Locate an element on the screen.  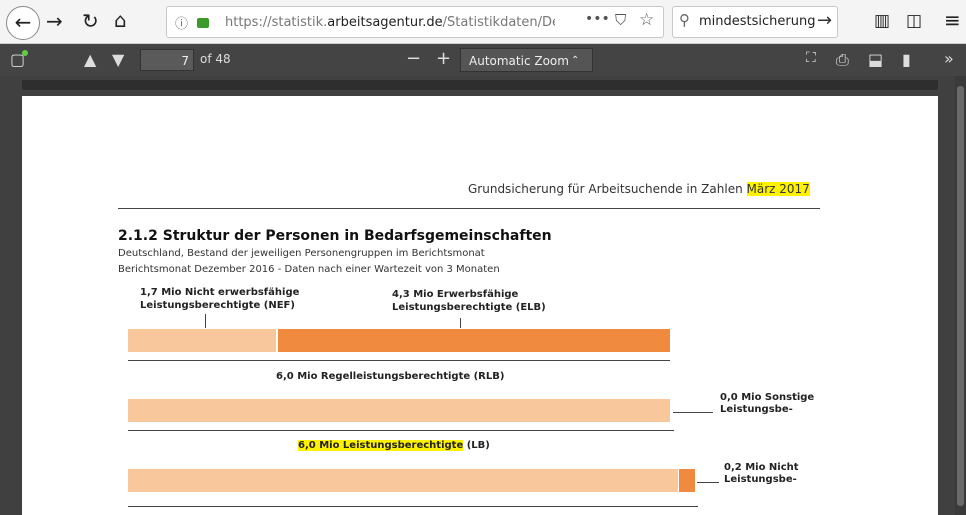
label-lb-suffix: (LB) is located at coordinates (476, 445).